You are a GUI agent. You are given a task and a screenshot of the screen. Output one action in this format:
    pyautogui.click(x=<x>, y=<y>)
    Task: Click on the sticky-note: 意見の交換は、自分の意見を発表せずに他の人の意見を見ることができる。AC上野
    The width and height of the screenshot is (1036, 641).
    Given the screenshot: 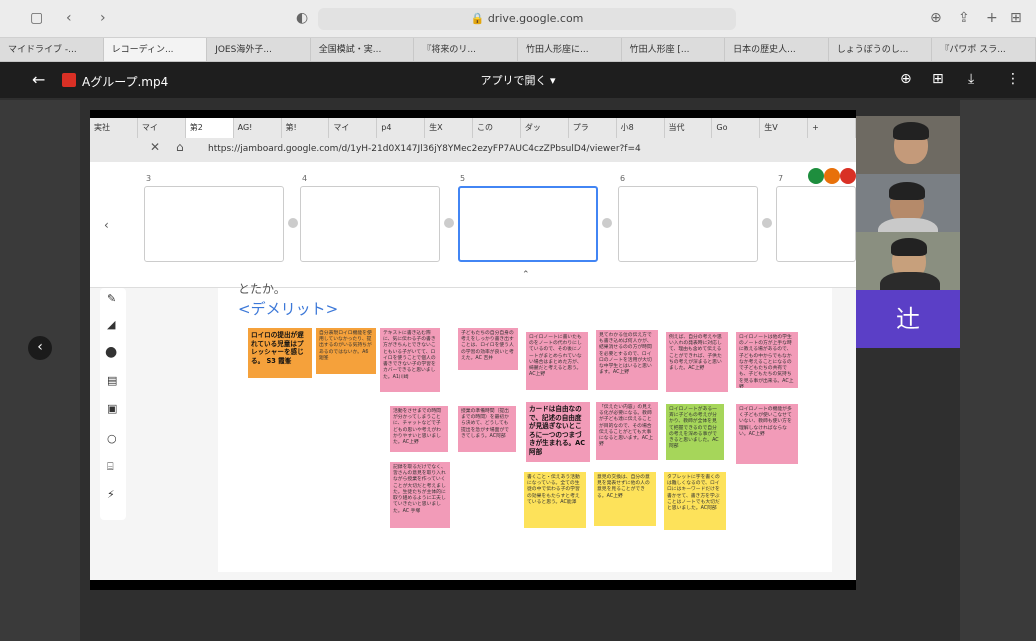 What is the action you would take?
    pyautogui.click(x=625, y=499)
    